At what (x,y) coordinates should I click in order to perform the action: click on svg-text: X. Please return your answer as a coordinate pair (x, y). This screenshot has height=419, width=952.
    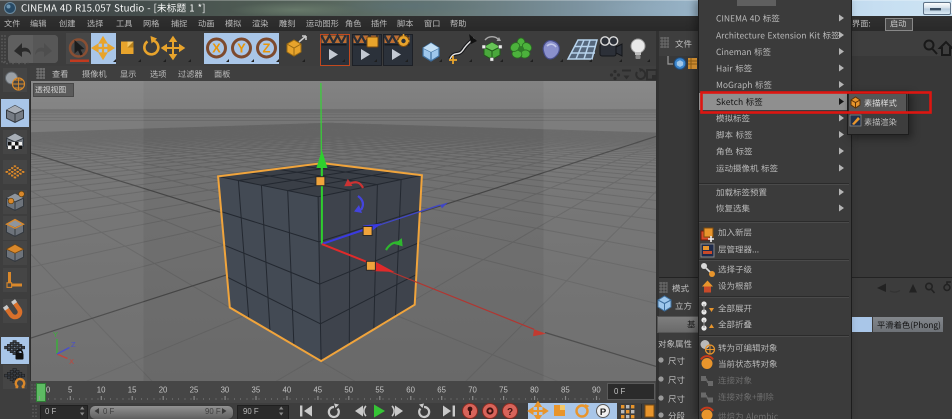
    Looking at the image, I should click on (216, 48).